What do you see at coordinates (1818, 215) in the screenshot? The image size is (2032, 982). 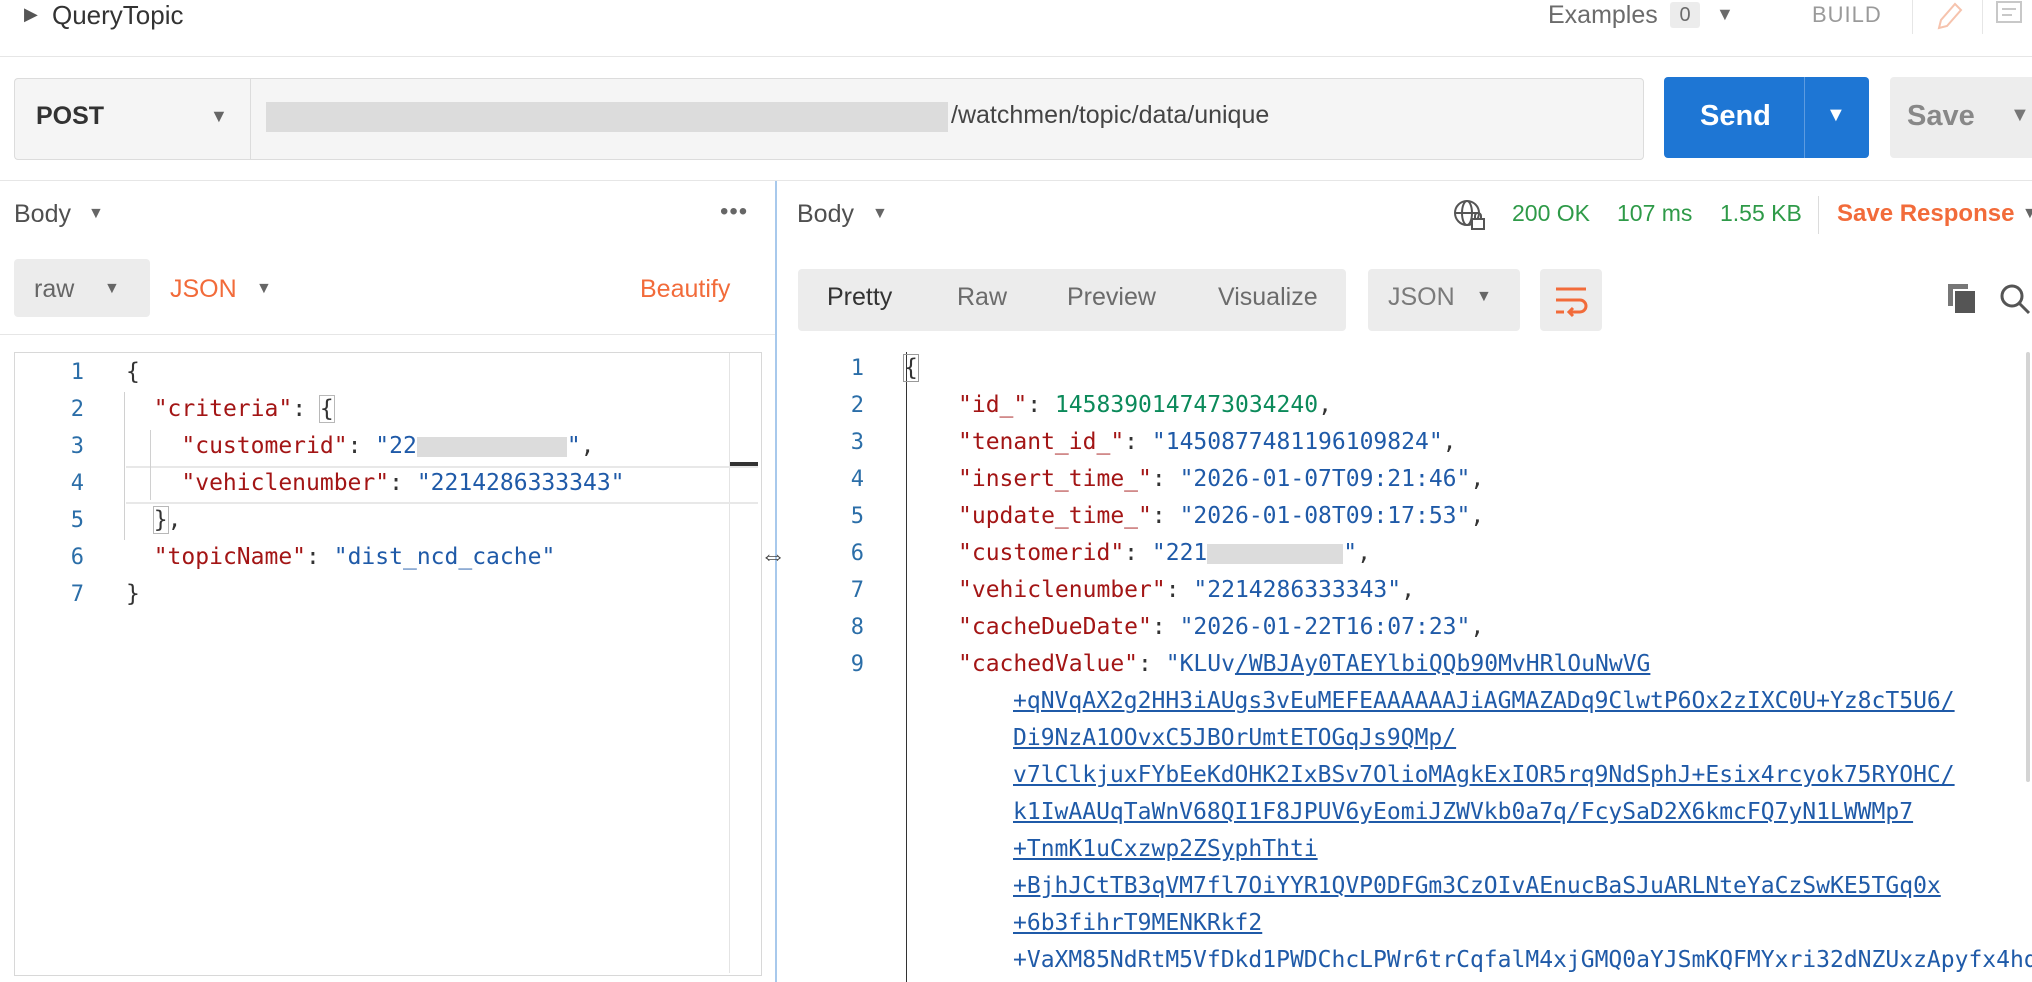 I see `divider` at bounding box center [1818, 215].